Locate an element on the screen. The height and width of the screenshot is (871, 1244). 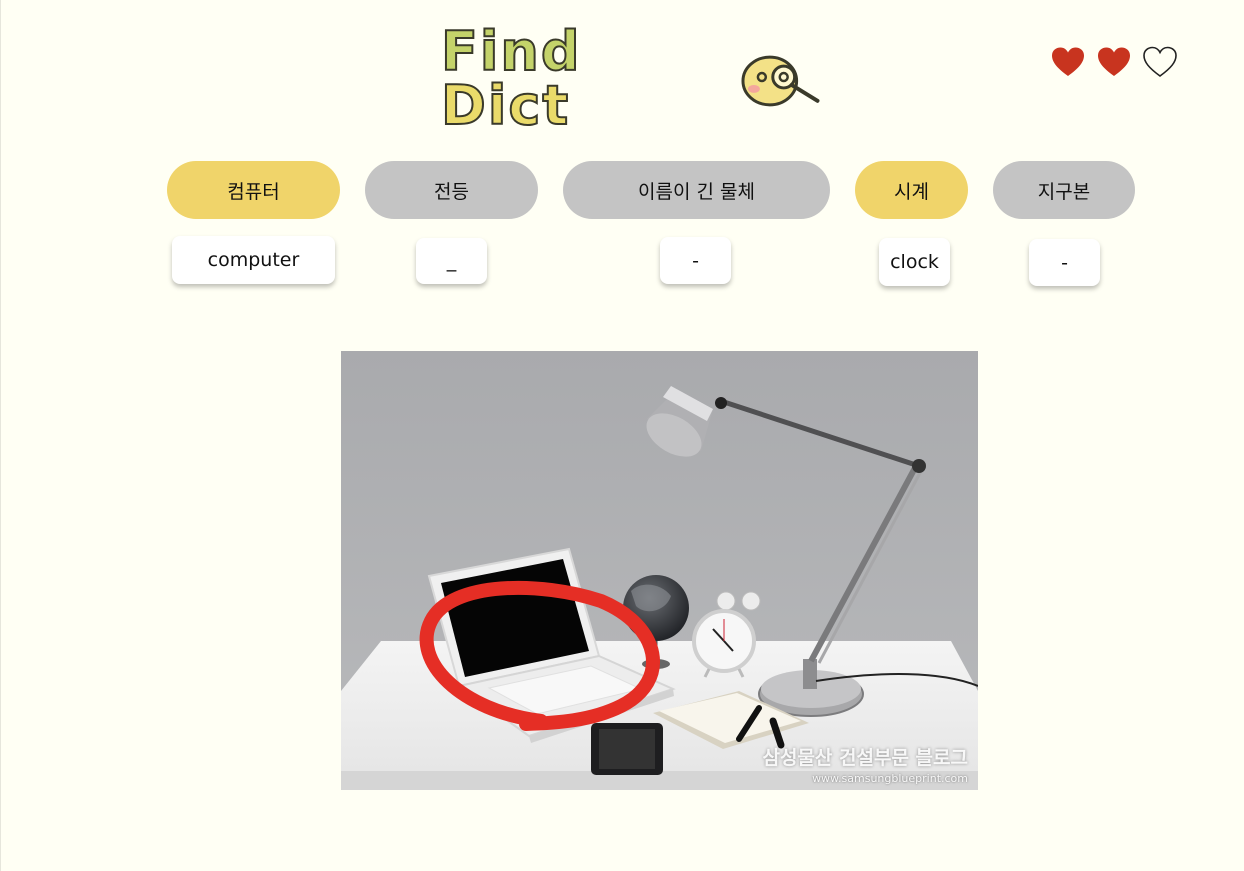
answer-text: _ is located at coordinates (451, 261).